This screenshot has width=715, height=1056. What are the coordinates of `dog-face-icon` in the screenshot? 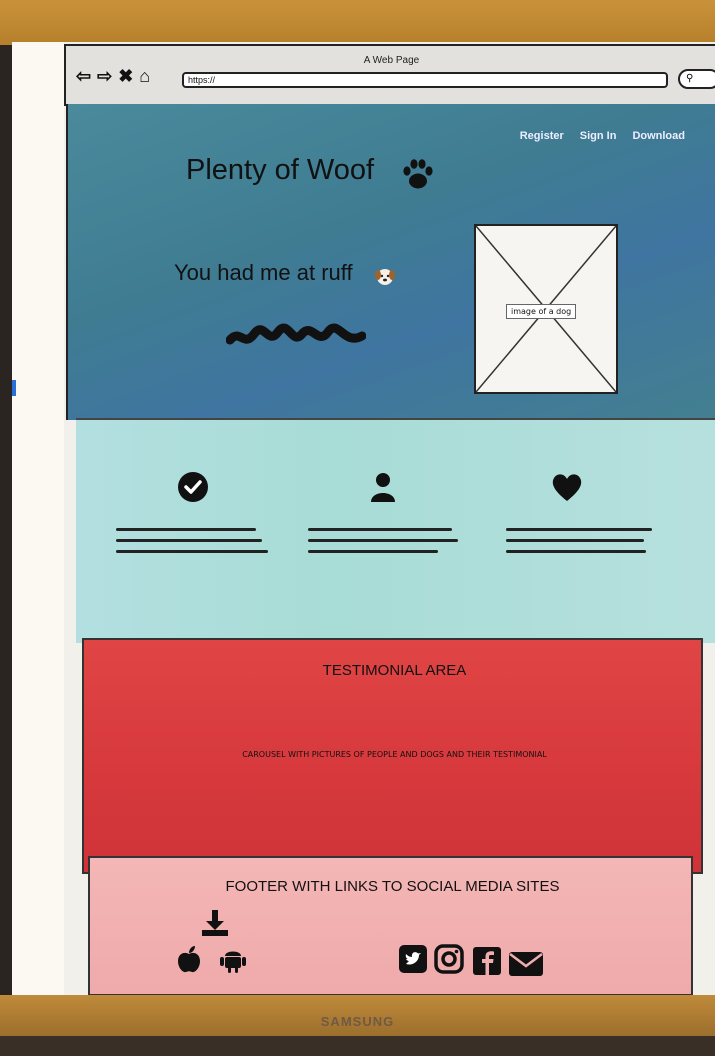 It's located at (385, 277).